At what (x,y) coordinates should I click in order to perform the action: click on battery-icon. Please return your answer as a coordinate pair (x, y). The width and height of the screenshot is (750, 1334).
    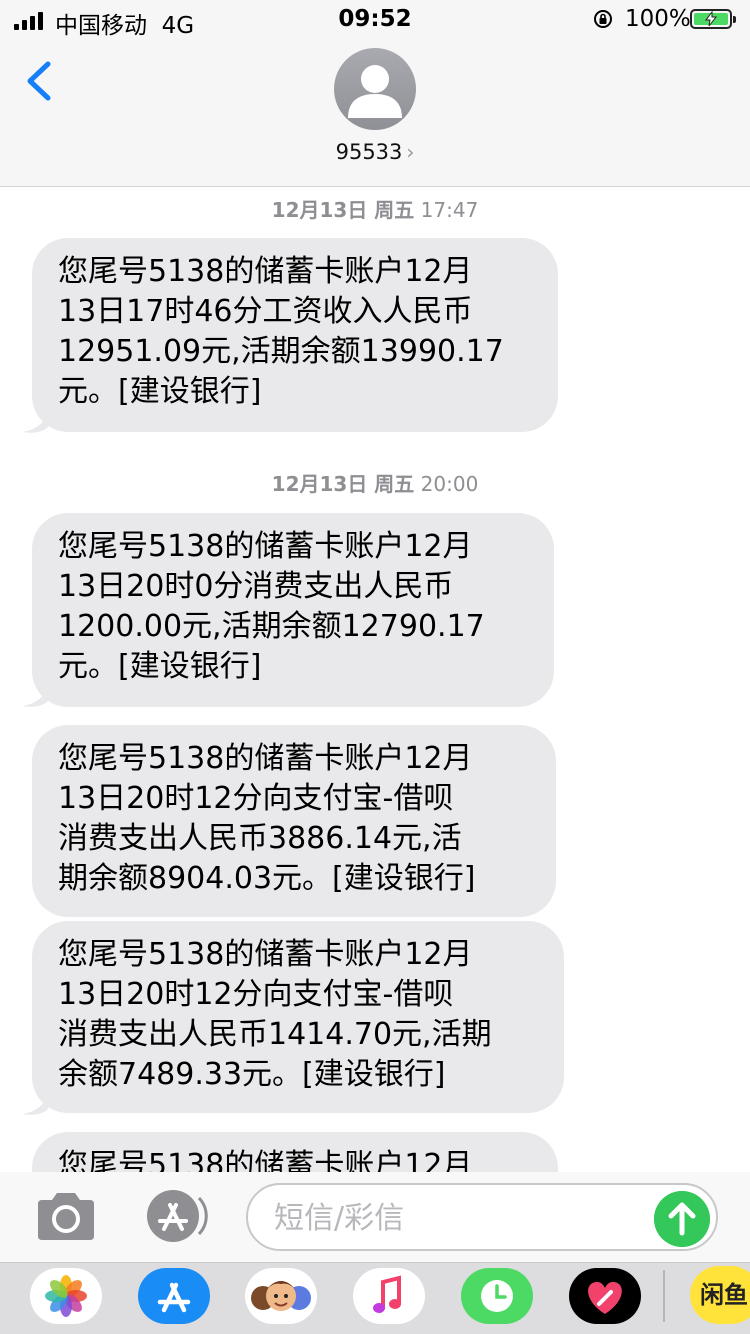
    Looking at the image, I should click on (713, 19).